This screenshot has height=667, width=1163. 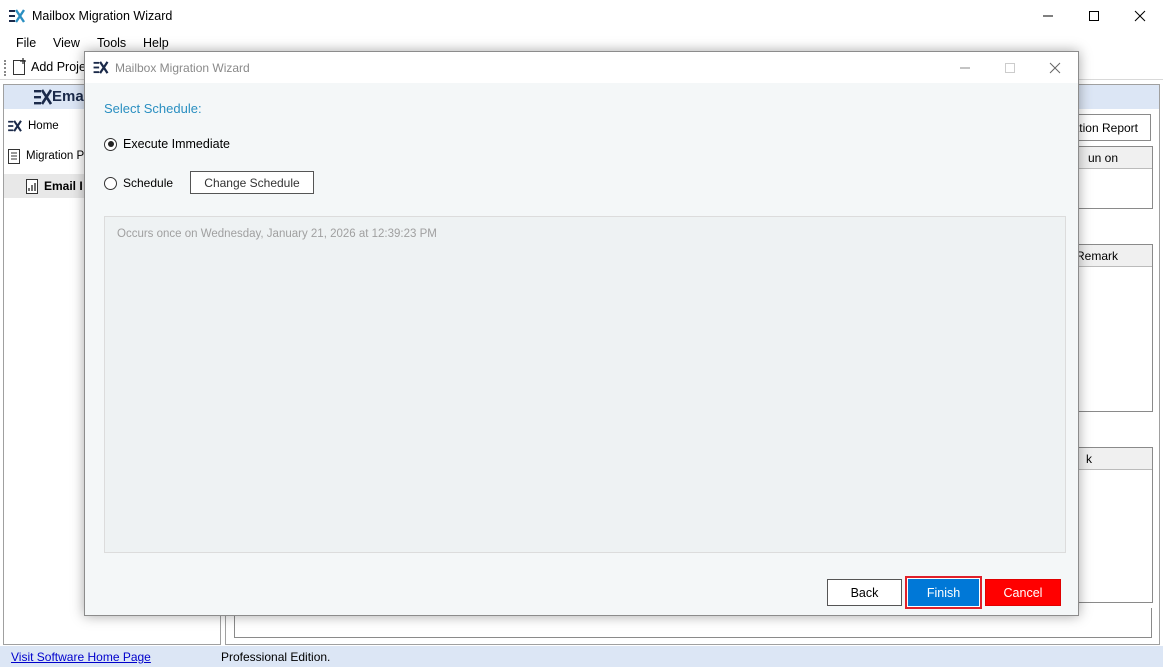 What do you see at coordinates (68, 96) in the screenshot?
I see `brand-name: Ema` at bounding box center [68, 96].